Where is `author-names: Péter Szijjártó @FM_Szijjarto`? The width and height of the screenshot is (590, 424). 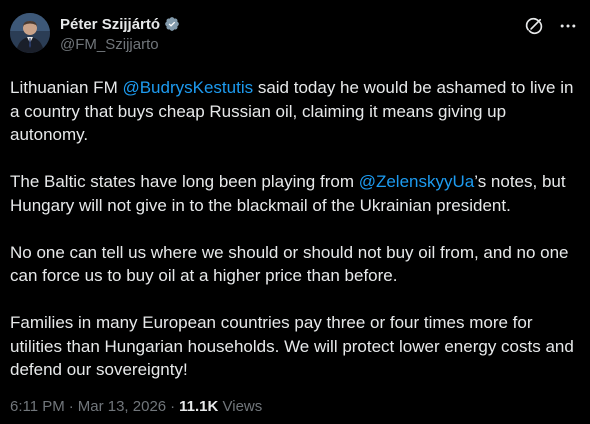
author-names: Péter Szijjártó @FM_Szijjarto is located at coordinates (120, 33).